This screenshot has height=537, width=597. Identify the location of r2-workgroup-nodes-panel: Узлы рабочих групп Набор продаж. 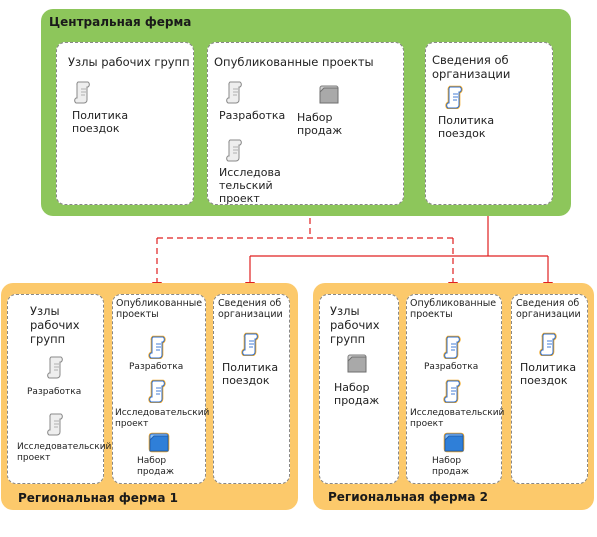
(359, 389).